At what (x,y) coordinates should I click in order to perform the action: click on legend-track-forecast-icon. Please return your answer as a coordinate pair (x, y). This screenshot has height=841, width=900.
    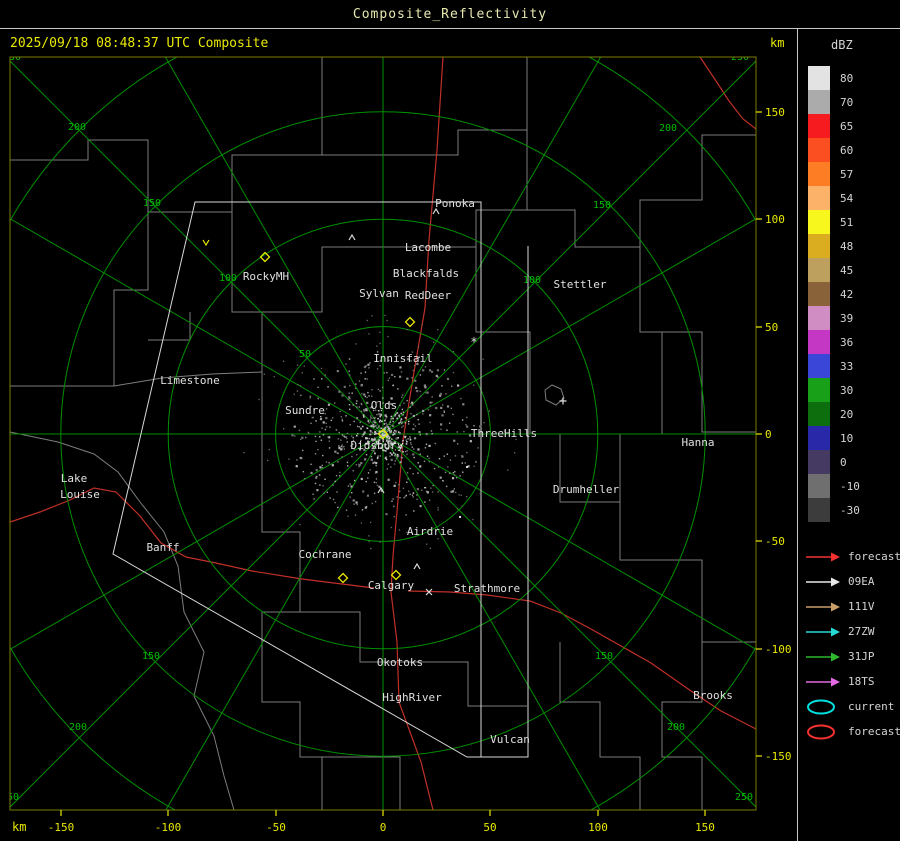
    Looking at the image, I should click on (823, 556).